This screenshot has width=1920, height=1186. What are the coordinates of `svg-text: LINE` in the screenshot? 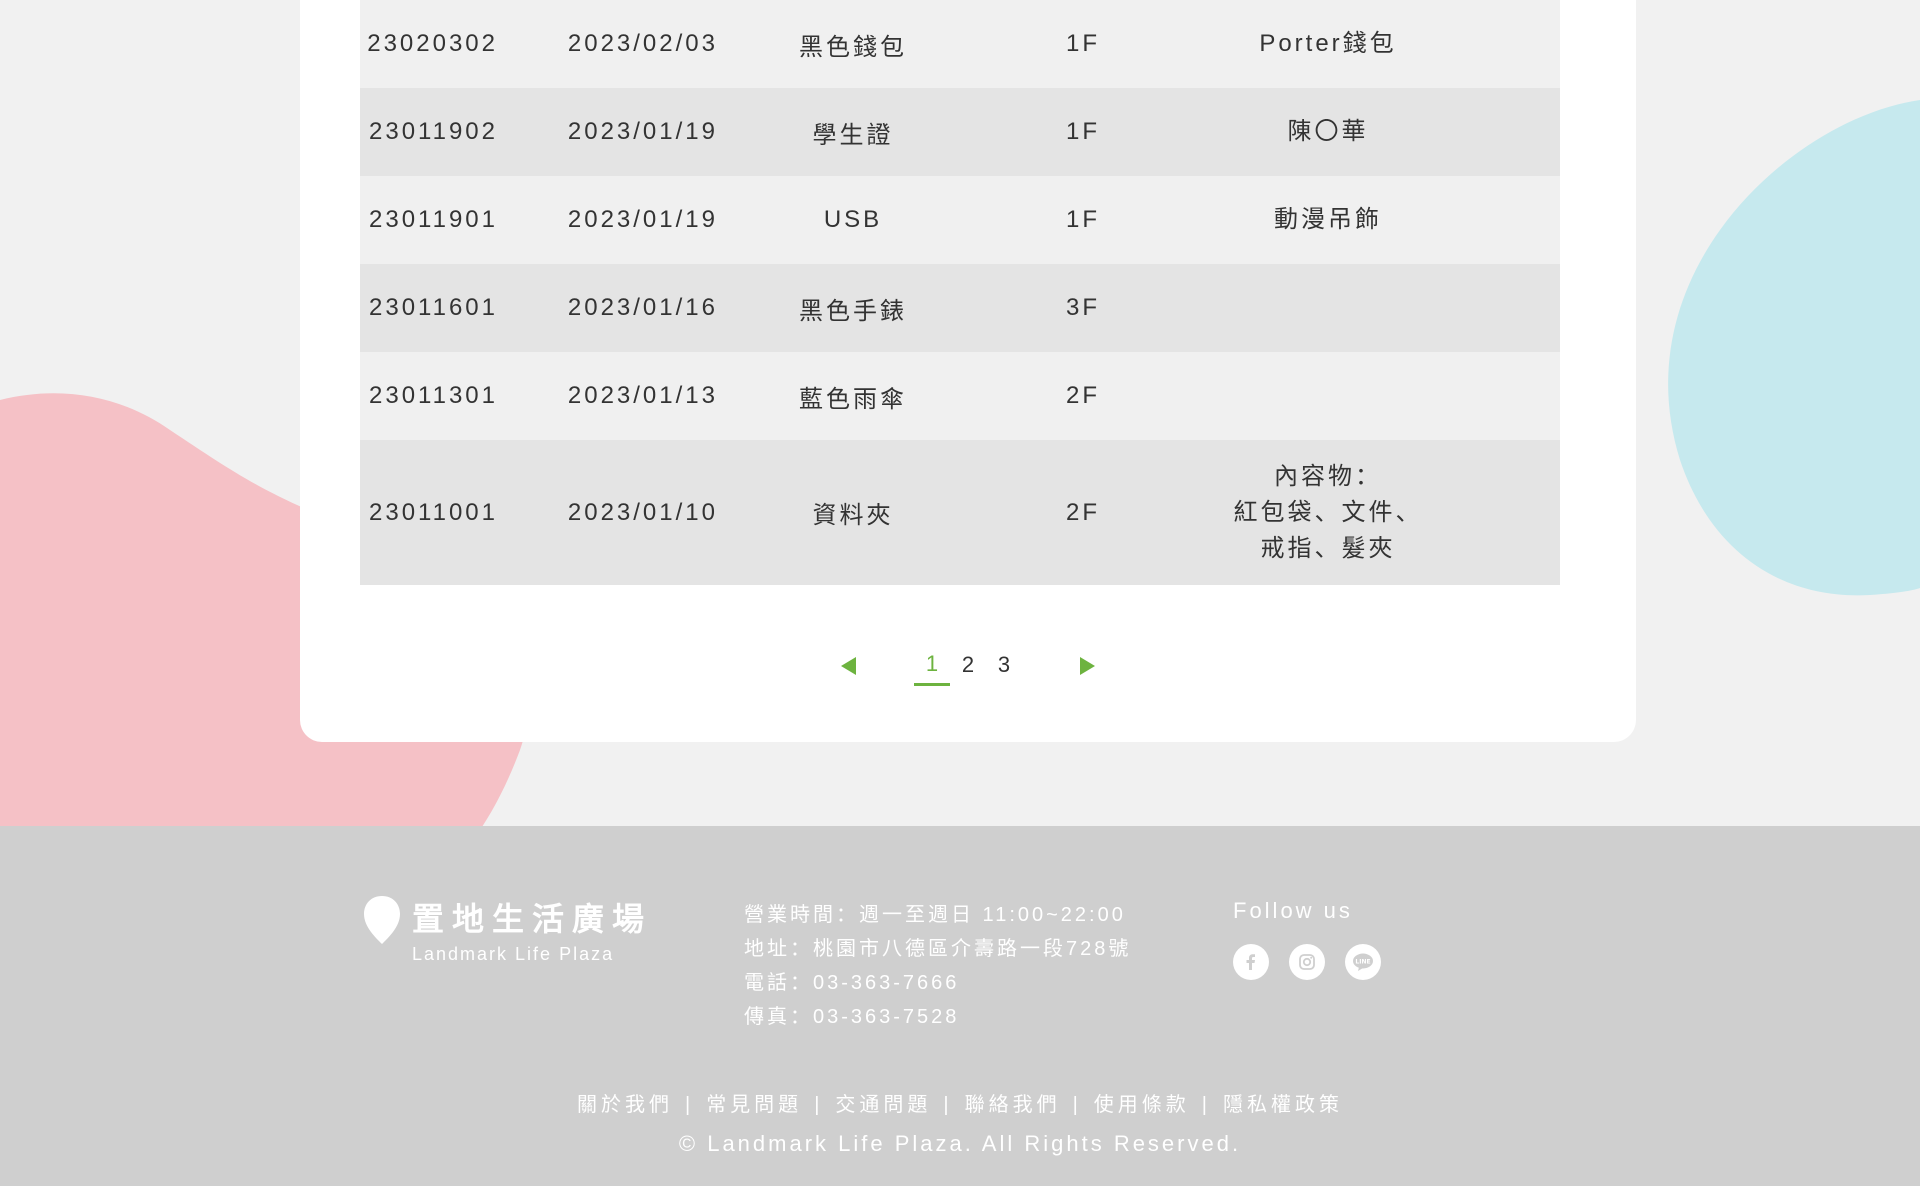 It's located at (1362, 962).